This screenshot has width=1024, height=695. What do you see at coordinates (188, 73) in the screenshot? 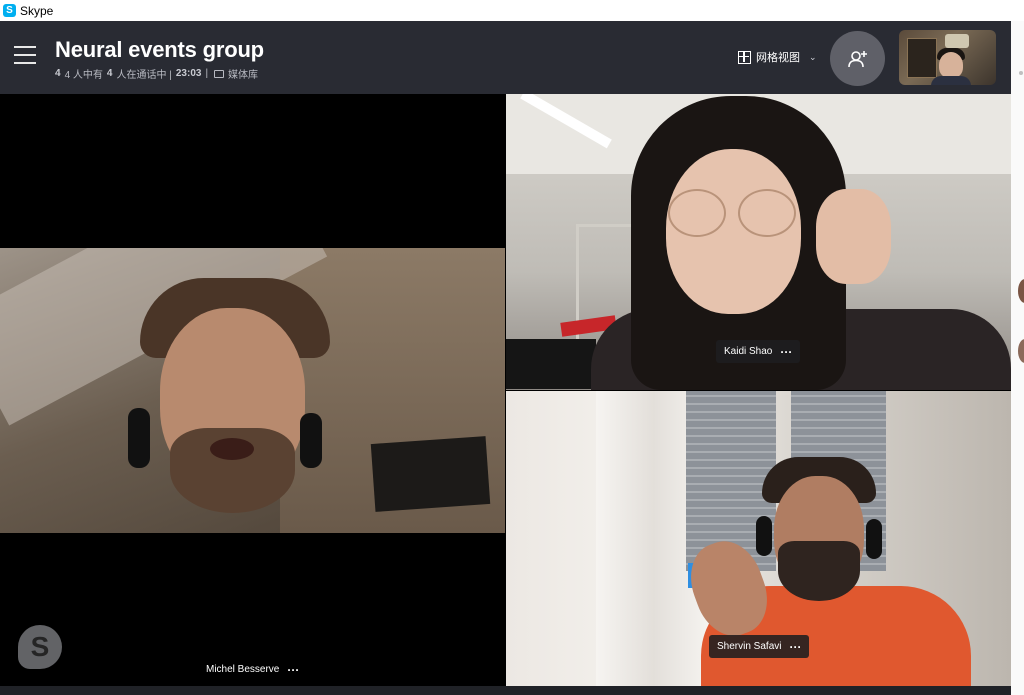
I see `call-duration: 23:03` at bounding box center [188, 73].